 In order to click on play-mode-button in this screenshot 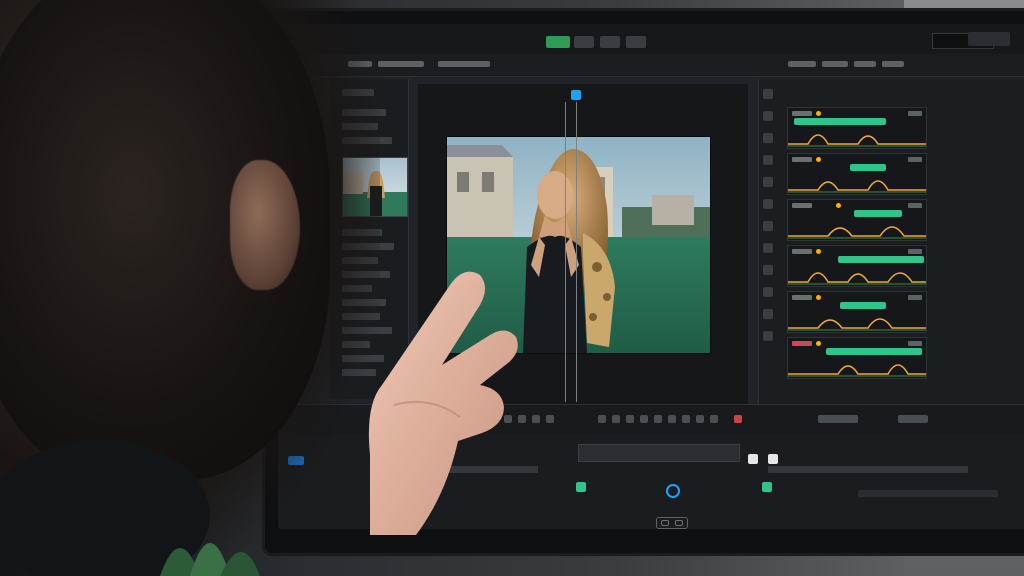, I will do `click(558, 42)`.